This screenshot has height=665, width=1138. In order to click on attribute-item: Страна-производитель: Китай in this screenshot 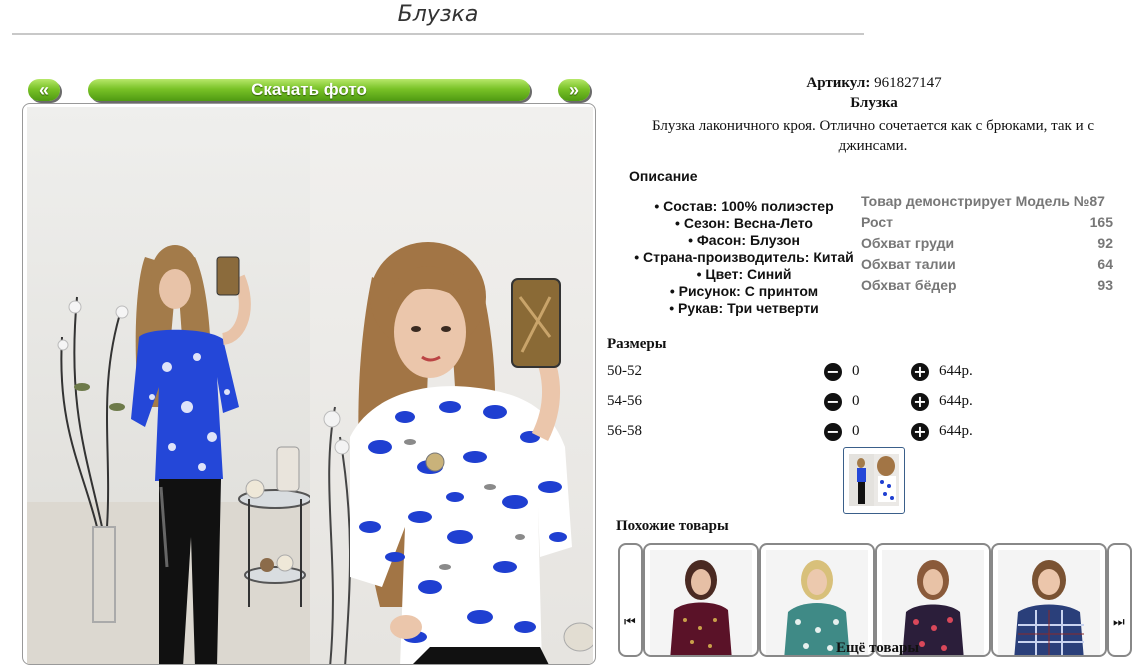, I will do `click(744, 257)`.